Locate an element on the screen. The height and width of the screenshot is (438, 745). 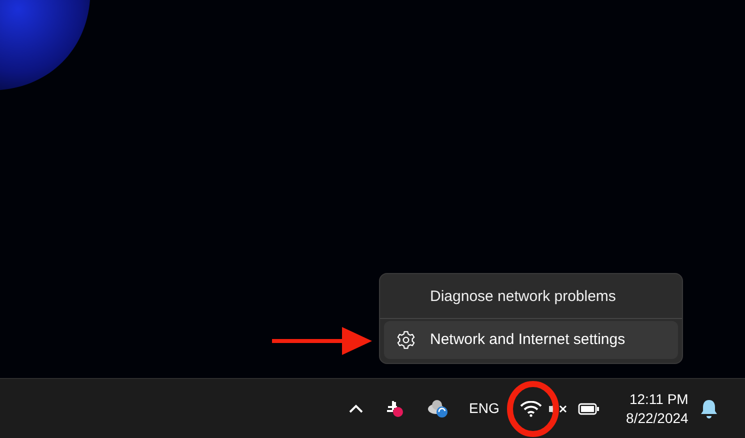
settings-icon is located at coordinates (406, 340).